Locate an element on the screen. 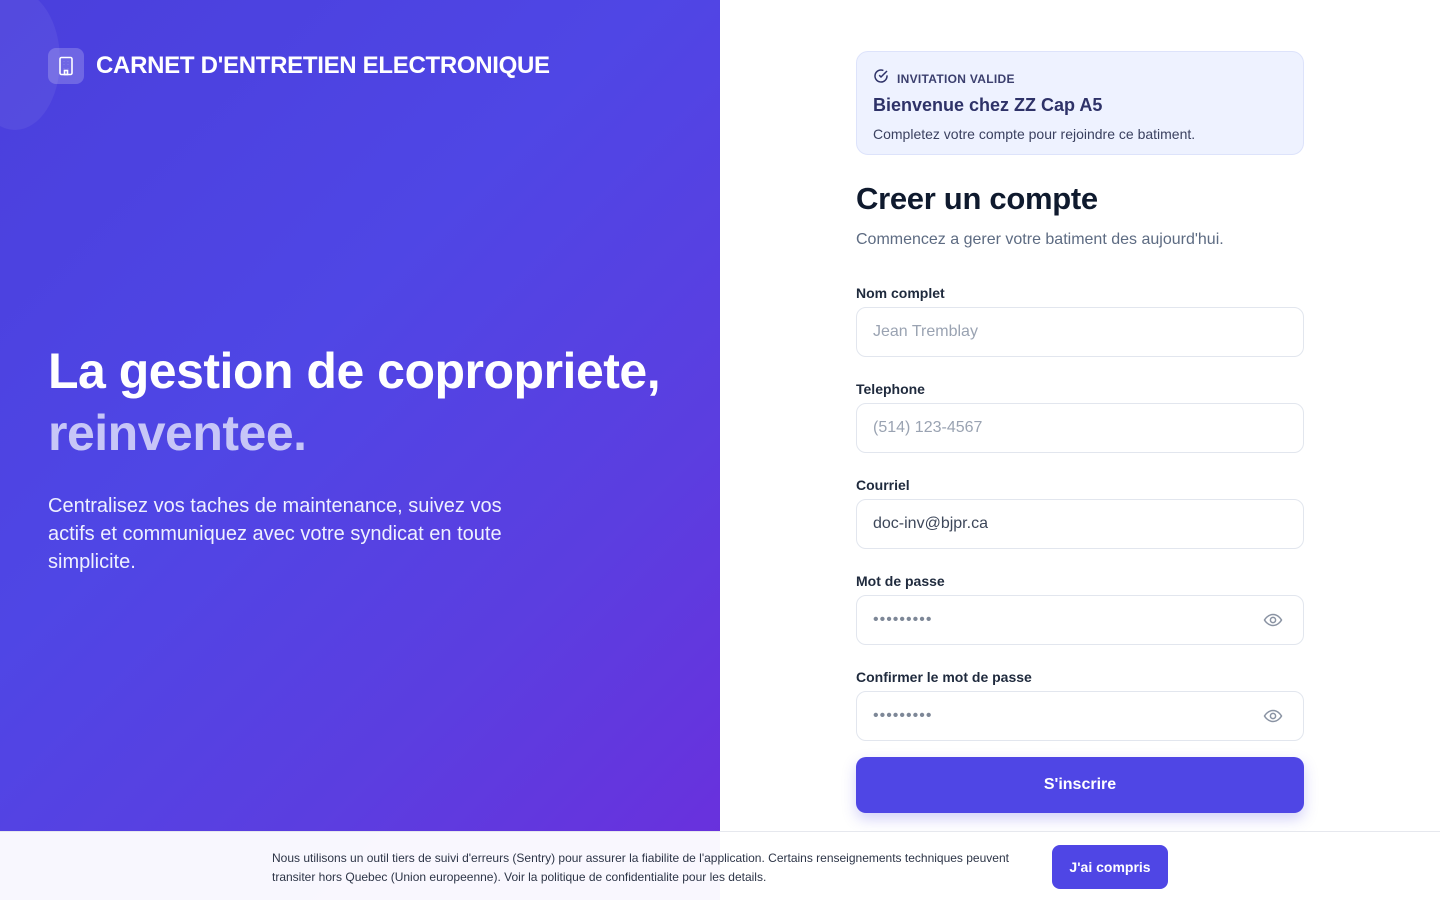  invitation-title: Bienvenue chez ZZ Cap A5 is located at coordinates (988, 105).